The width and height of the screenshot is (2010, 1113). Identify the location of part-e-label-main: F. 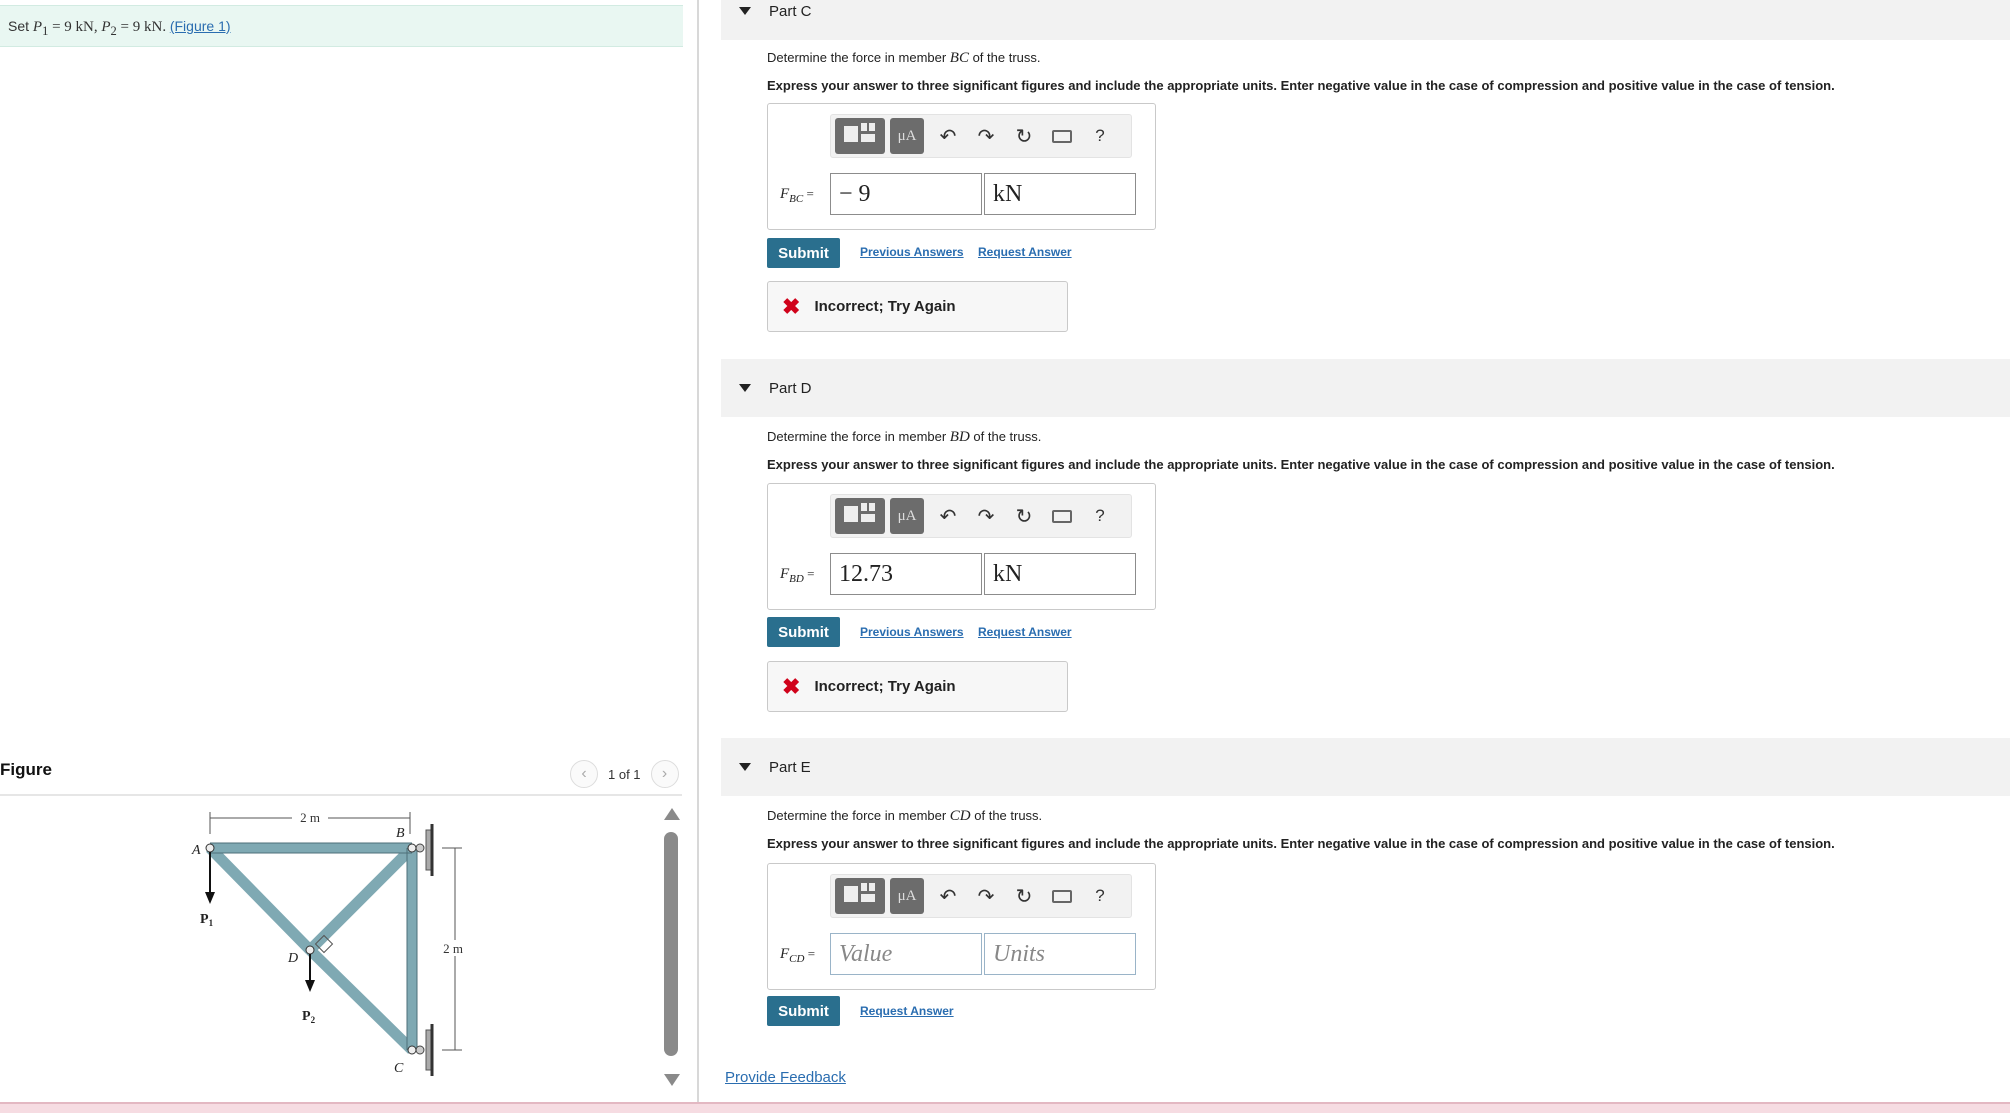
(785, 954).